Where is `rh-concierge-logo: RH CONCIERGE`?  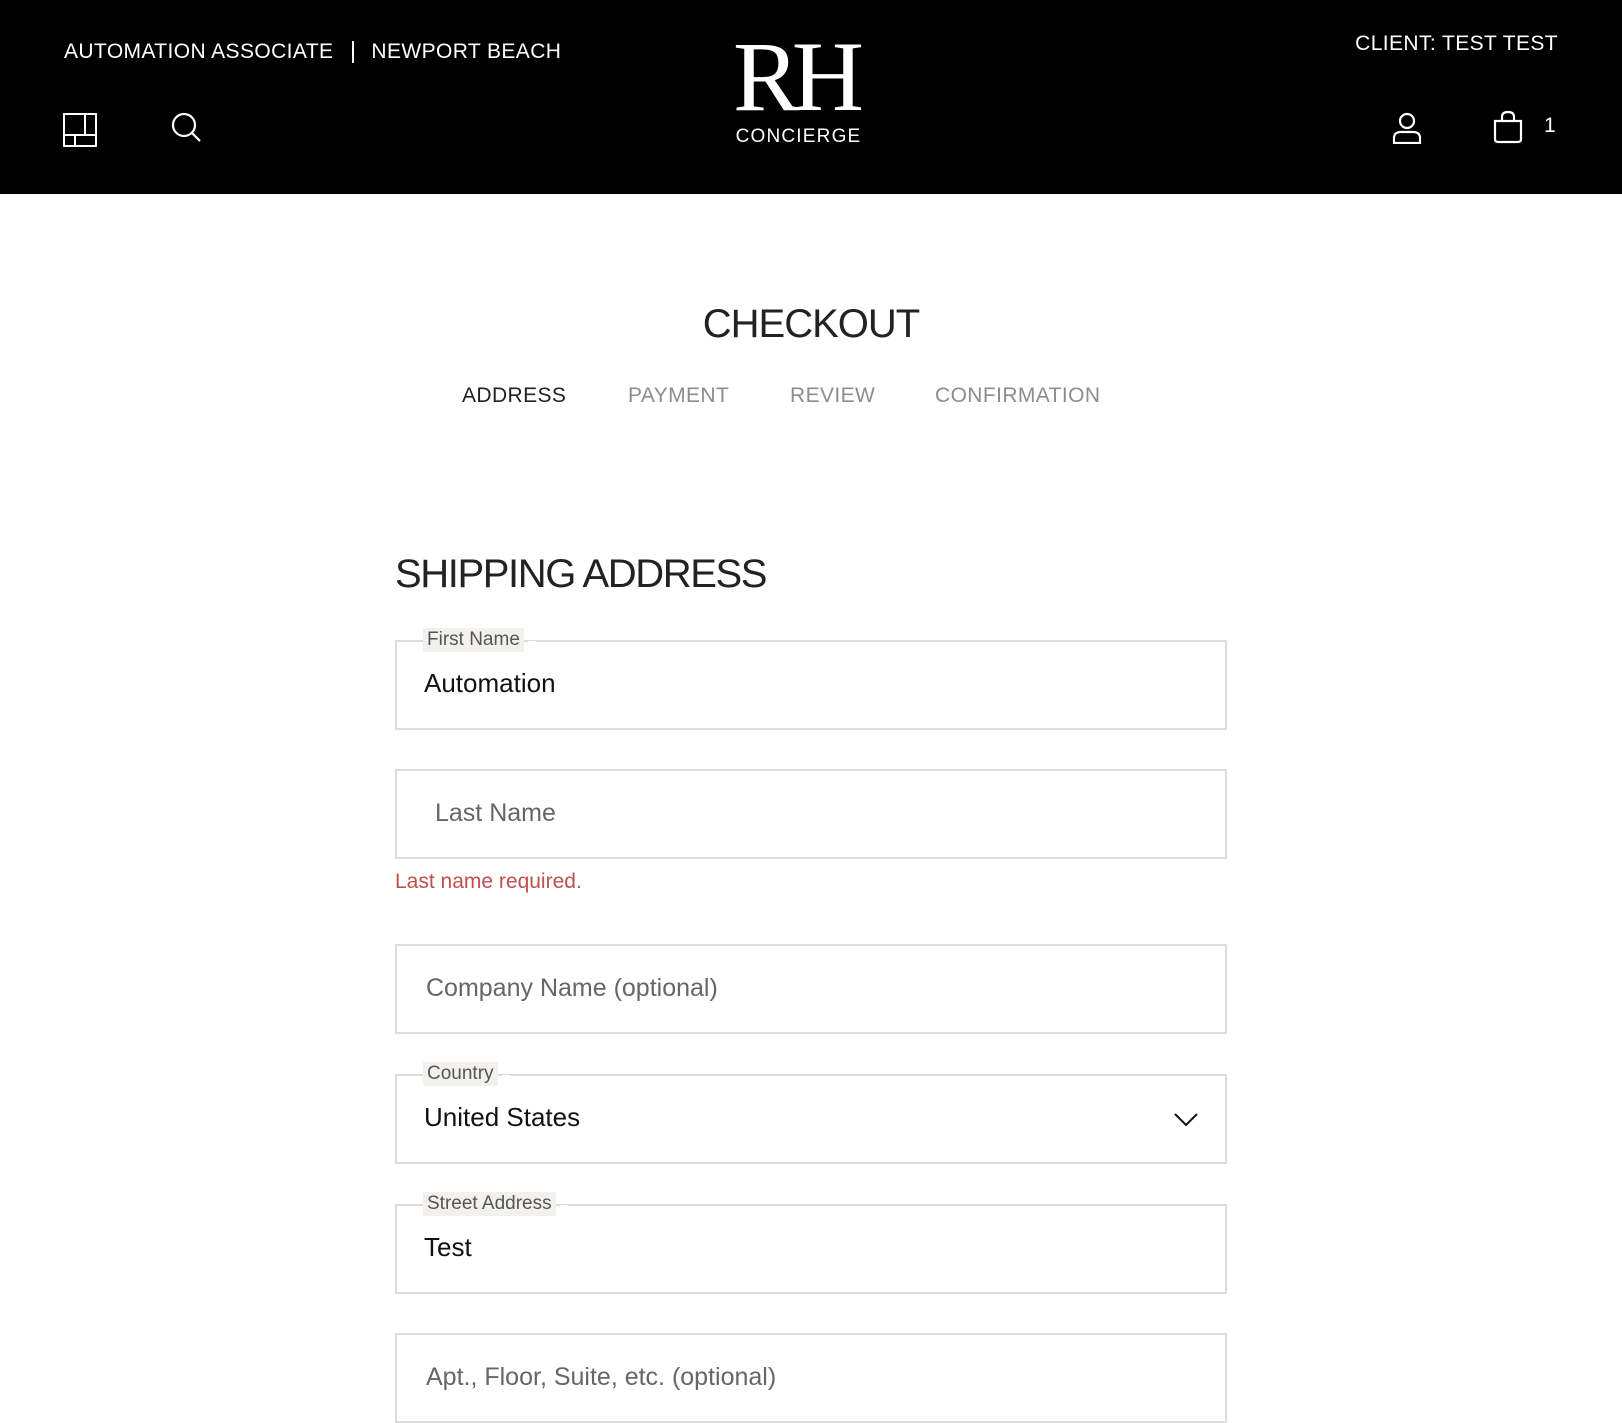
rh-concierge-logo: RH CONCIERGE is located at coordinates (798, 84).